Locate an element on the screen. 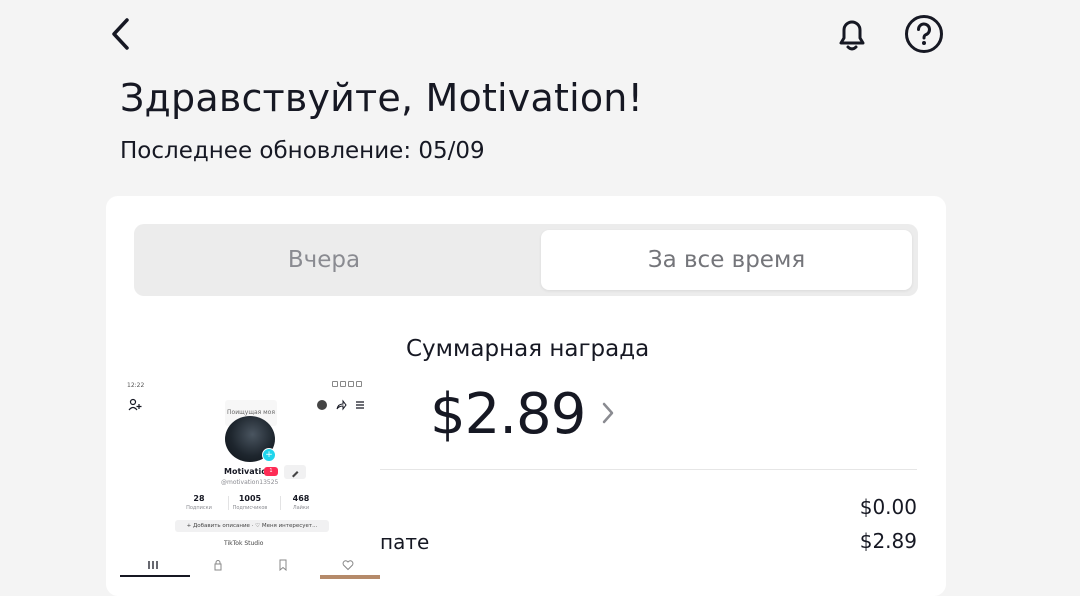 This screenshot has height=596, width=1080. stat-likes: 468 Лайки is located at coordinates (301, 502).